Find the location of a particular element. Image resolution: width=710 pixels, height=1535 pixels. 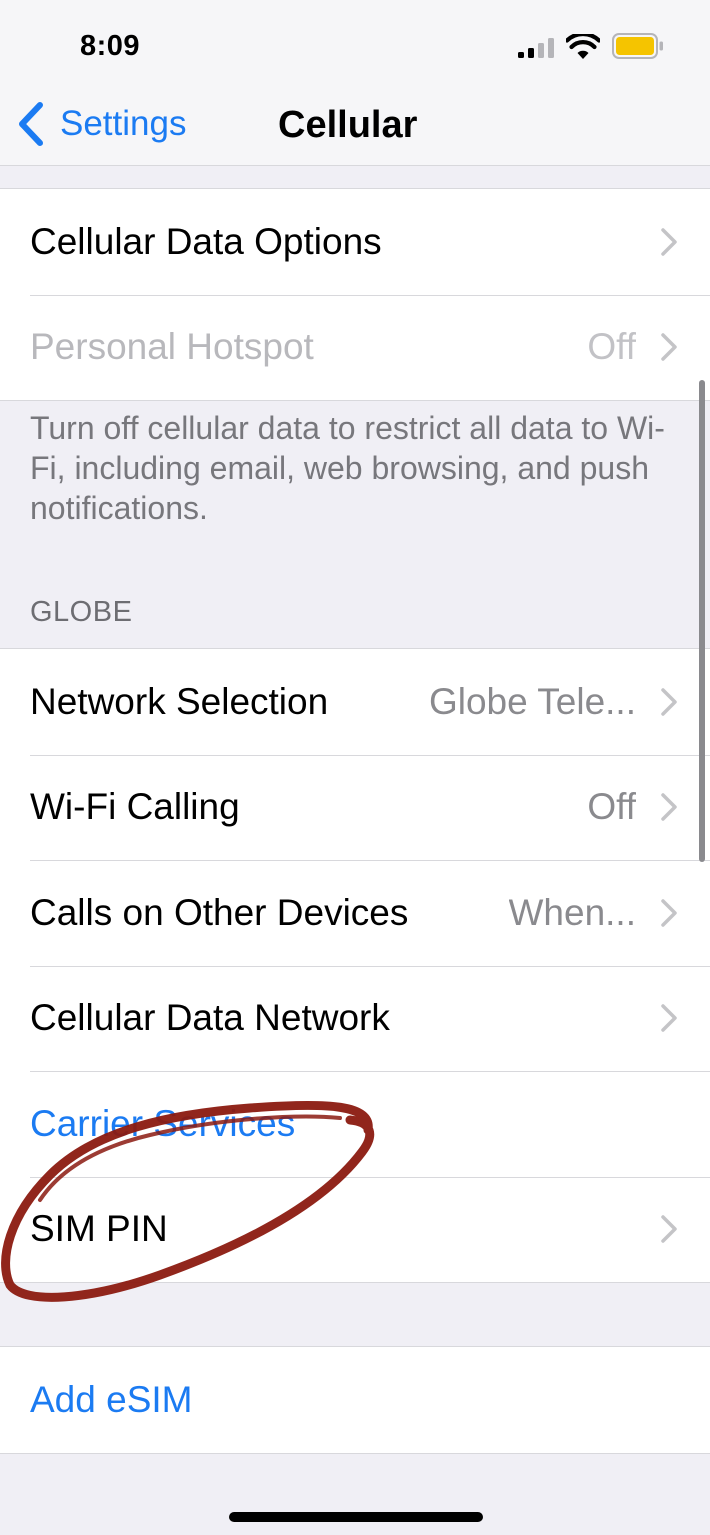

row-sim-pin: SIM PIN is located at coordinates (355, 1229).